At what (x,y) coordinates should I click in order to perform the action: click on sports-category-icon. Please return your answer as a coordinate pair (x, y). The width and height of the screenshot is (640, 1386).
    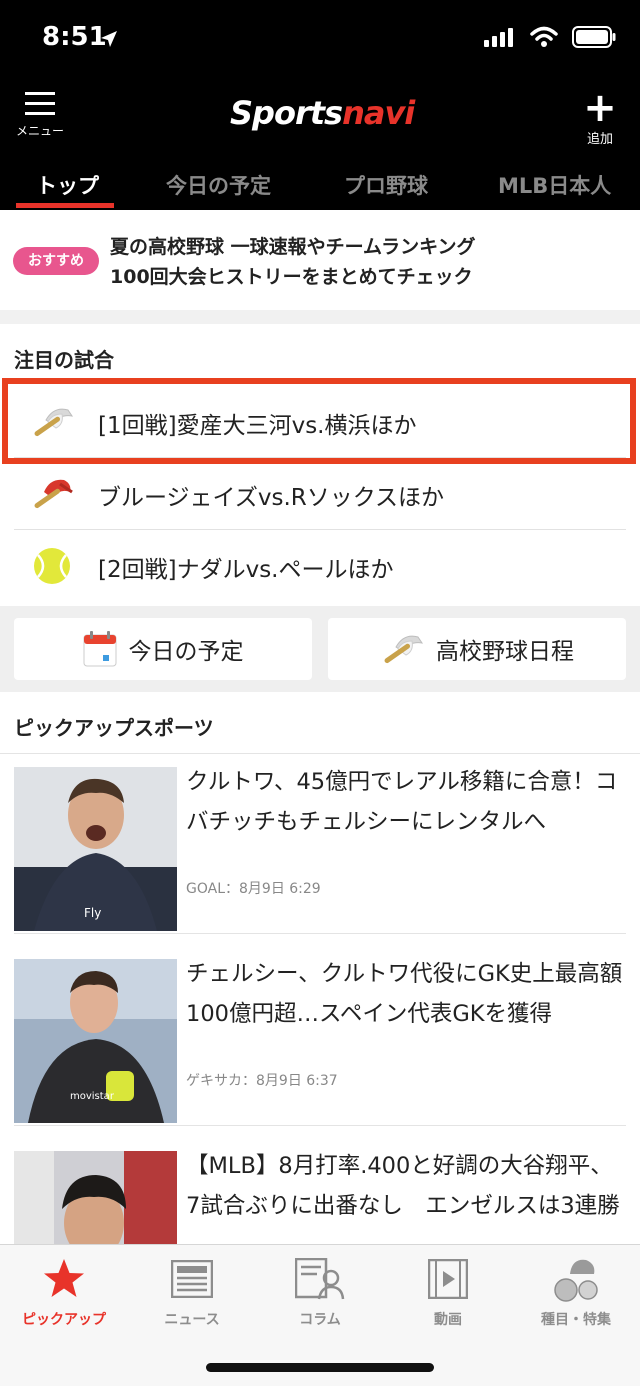
    Looking at the image, I should click on (576, 1280).